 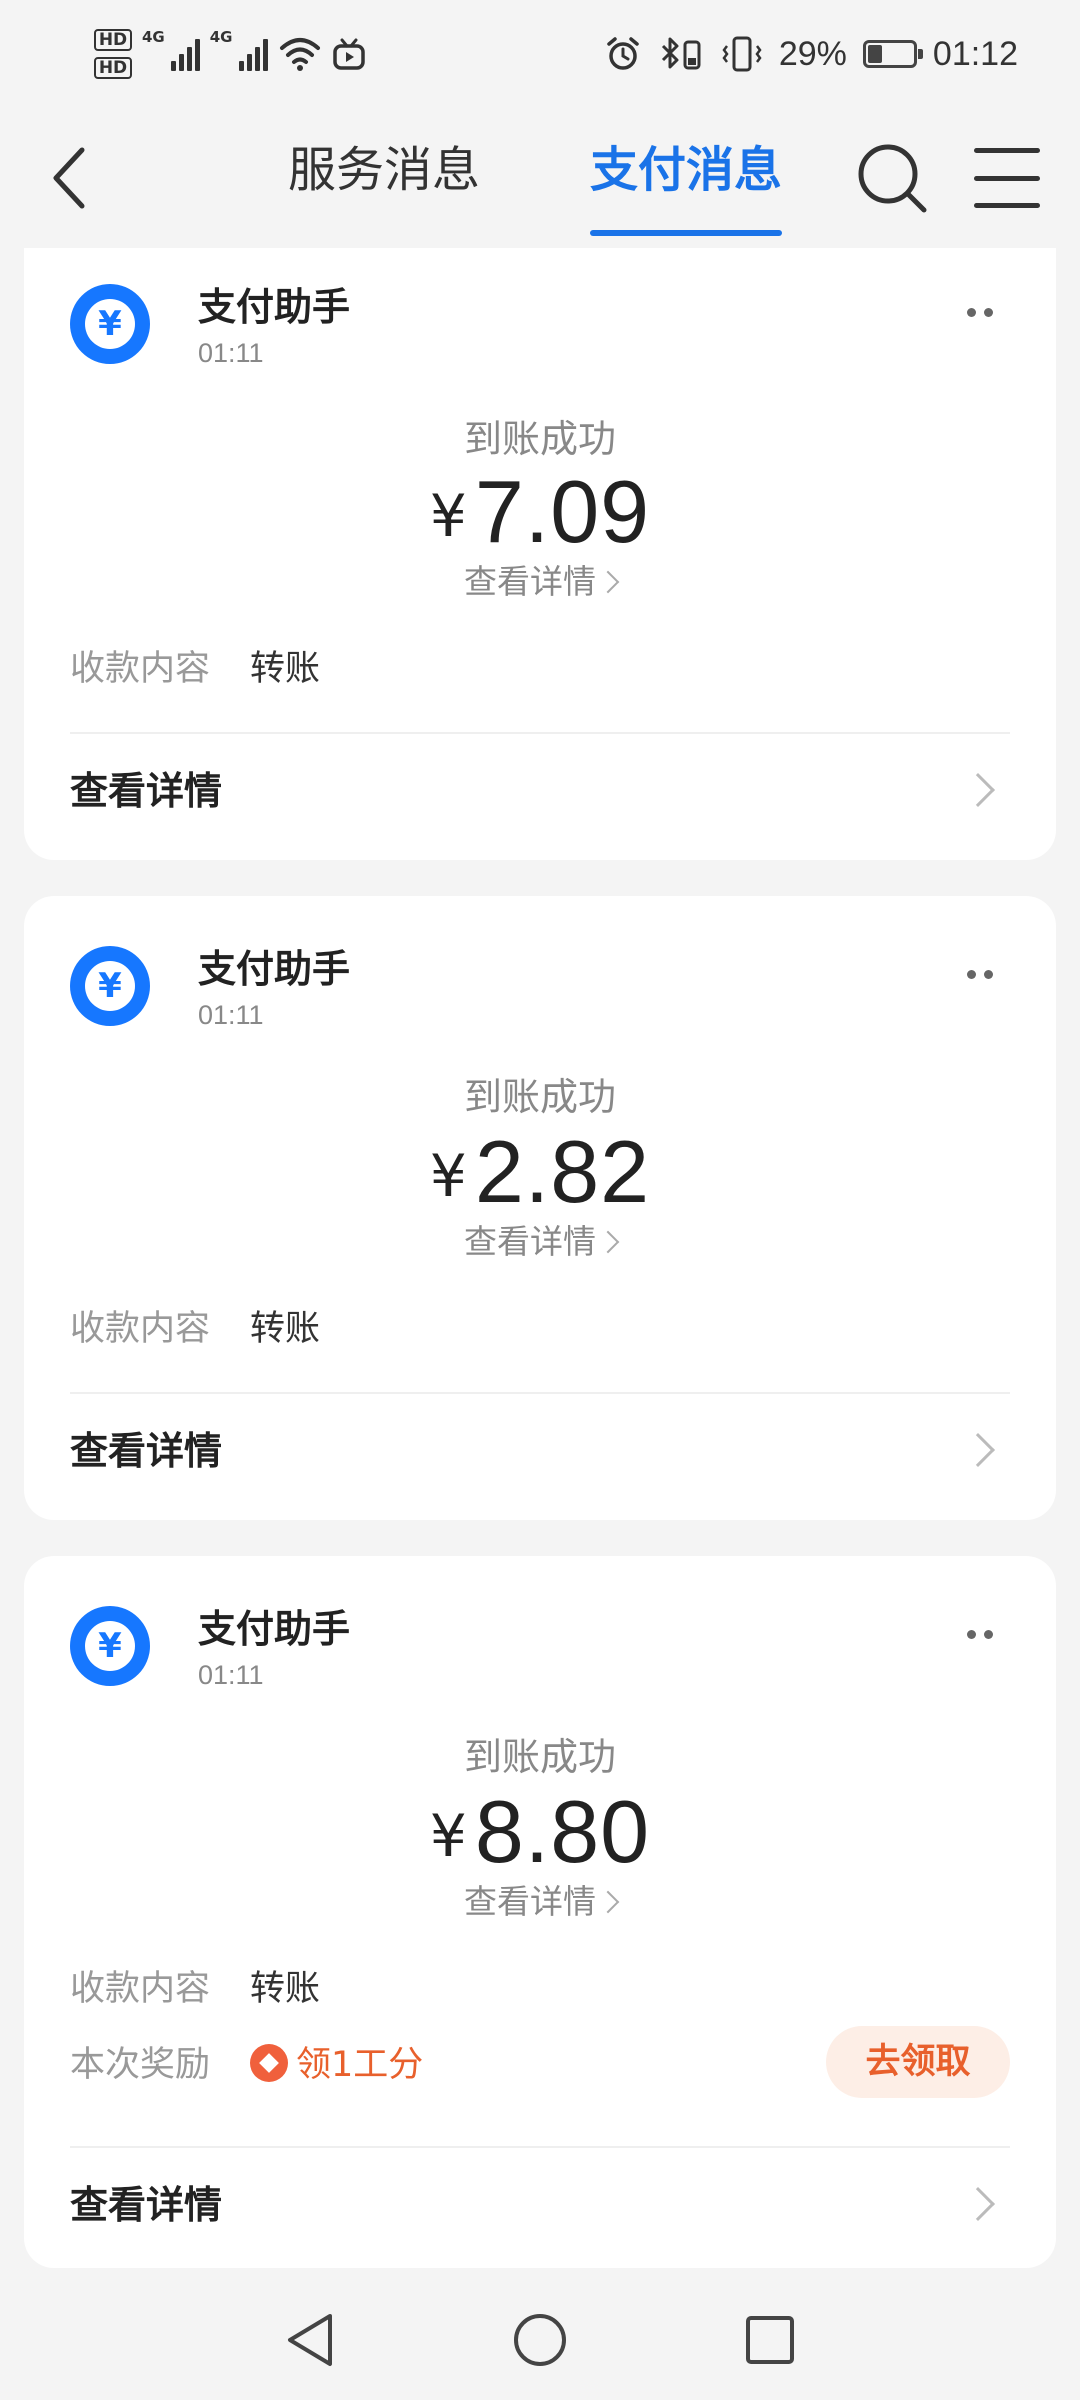 What do you see at coordinates (140, 2065) in the screenshot?
I see `reward-label: 本次奖励` at bounding box center [140, 2065].